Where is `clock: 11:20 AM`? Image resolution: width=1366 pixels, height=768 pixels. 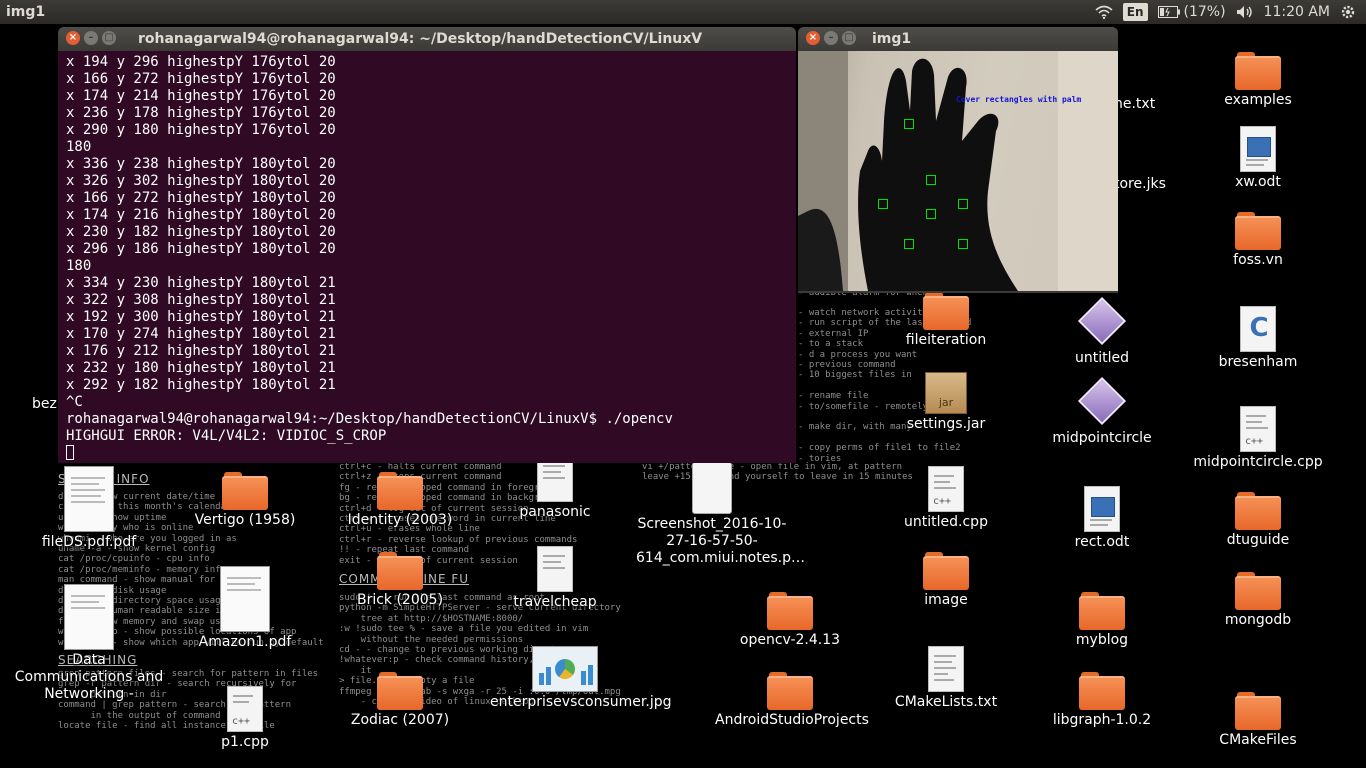 clock: 11:20 AM is located at coordinates (1297, 12).